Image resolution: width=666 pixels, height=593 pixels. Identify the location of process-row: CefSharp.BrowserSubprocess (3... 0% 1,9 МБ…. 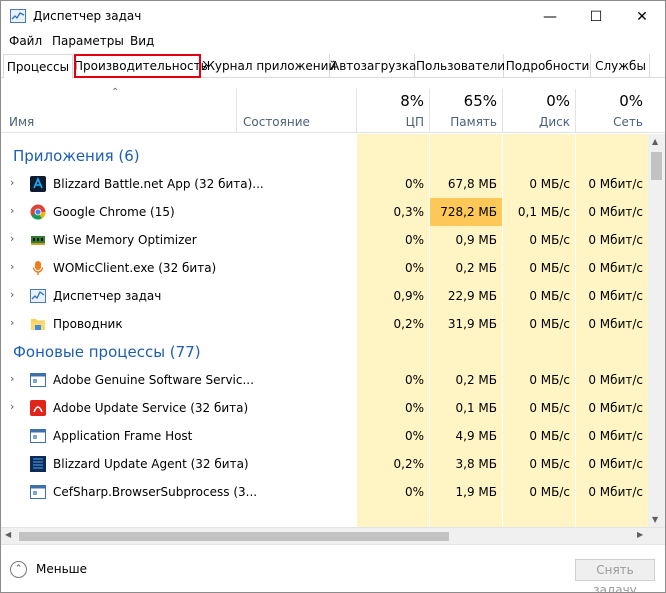
(324, 492).